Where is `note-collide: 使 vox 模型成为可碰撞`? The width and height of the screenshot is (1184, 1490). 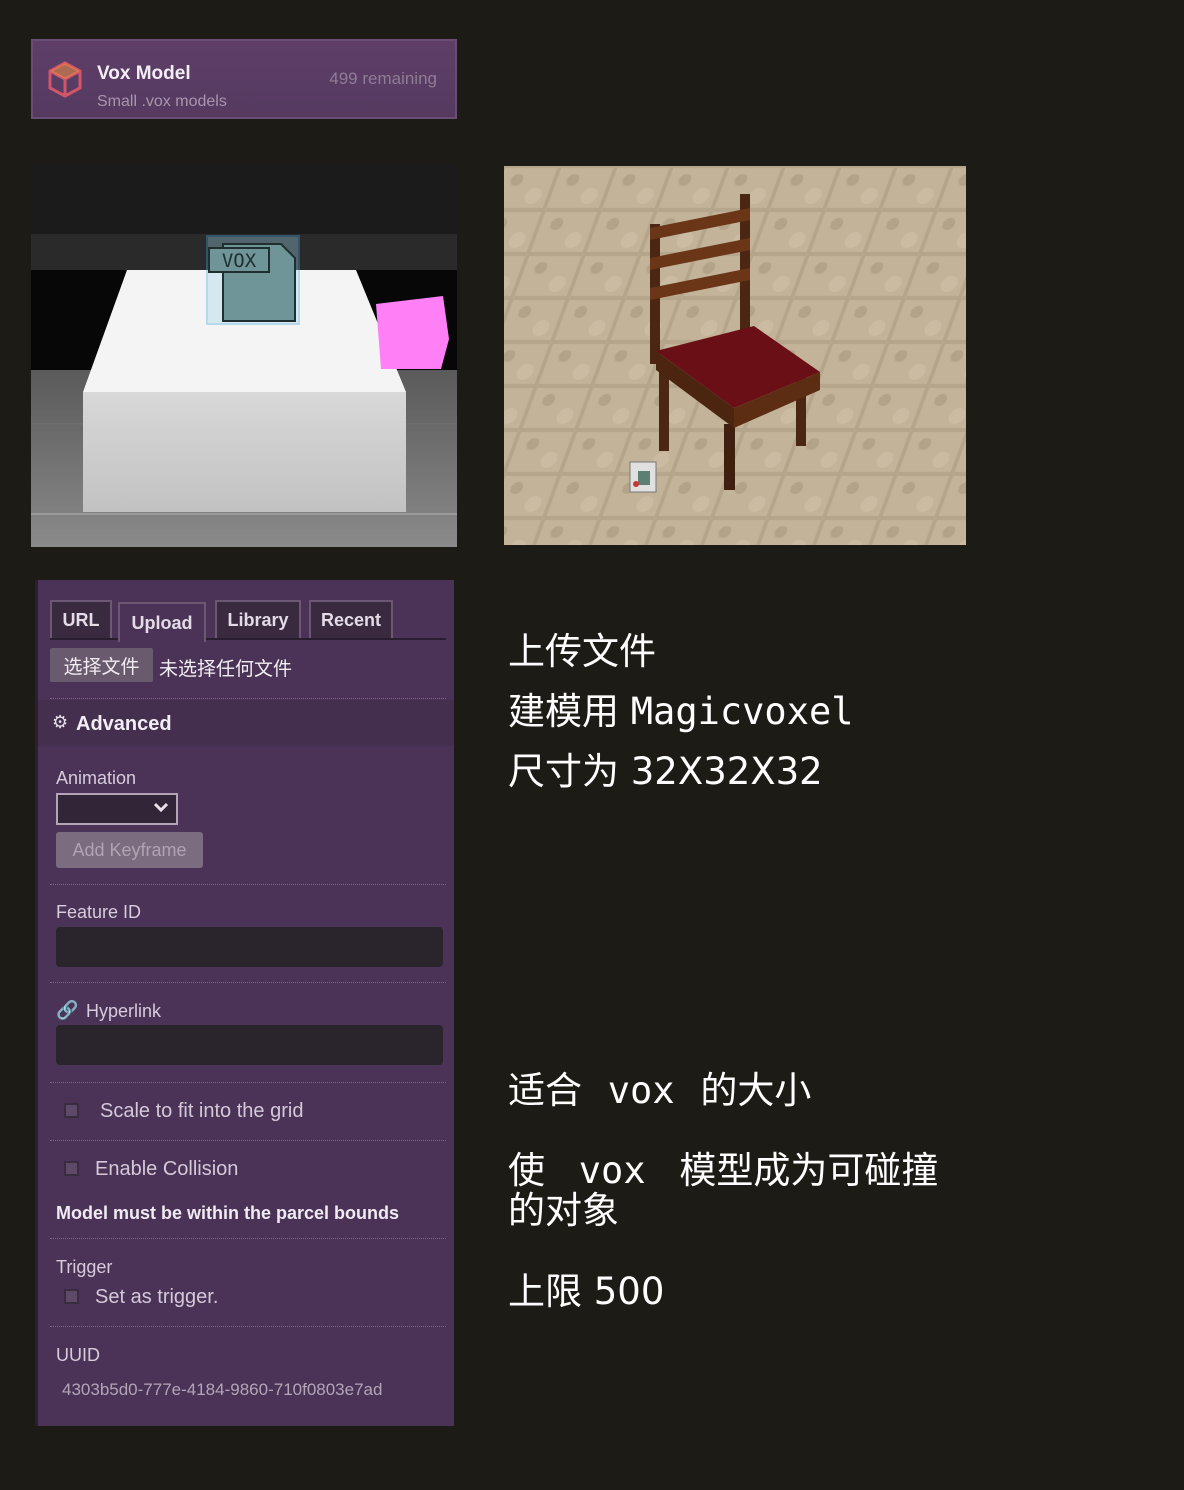
note-collide: 使 vox 模型成为可碰撞 is located at coordinates (723, 1170).